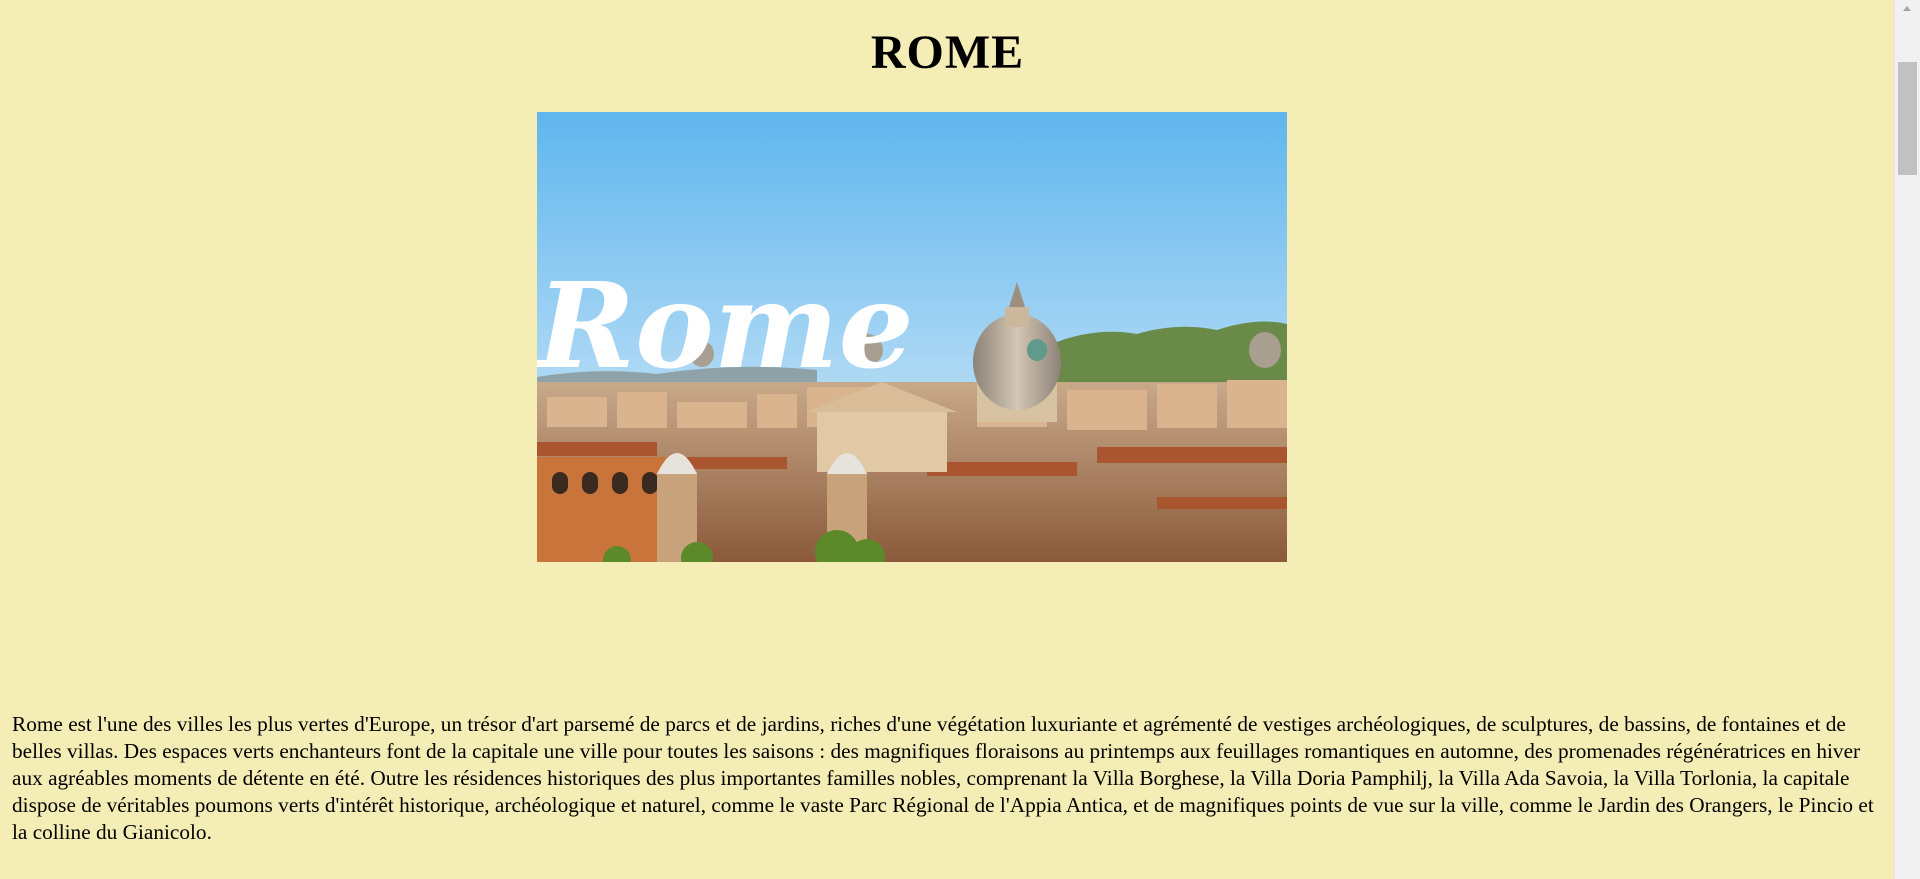  Describe the element at coordinates (1907, 8) in the screenshot. I see `scroll-up-arrow-icon` at that location.